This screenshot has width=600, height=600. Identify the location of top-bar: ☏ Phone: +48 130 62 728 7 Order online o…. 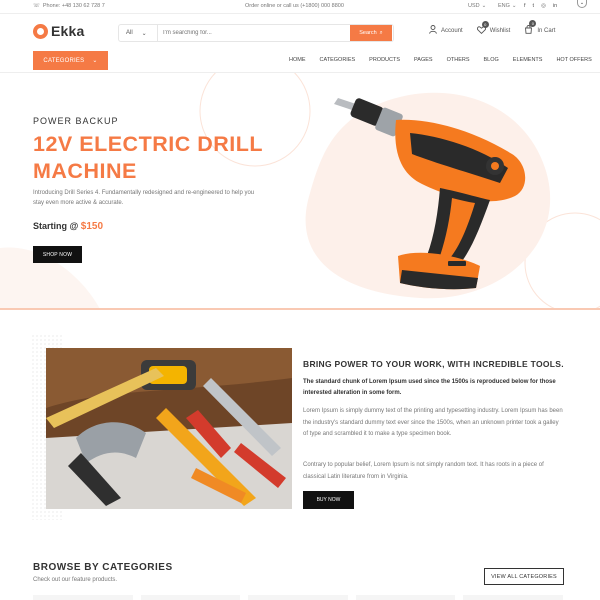
(300, 7).